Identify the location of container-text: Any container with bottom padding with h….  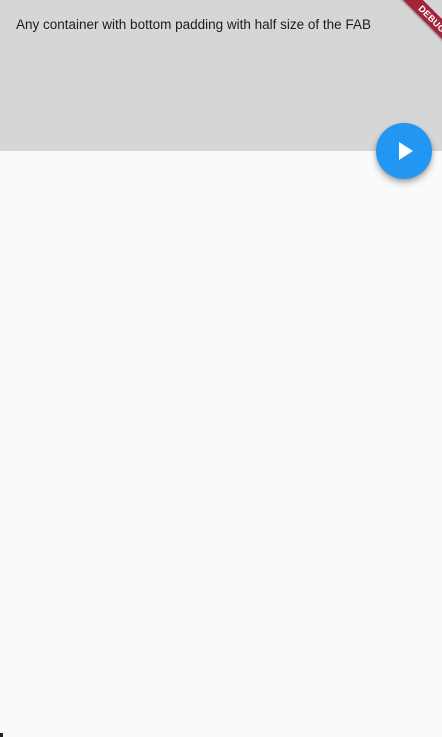
(193, 24).